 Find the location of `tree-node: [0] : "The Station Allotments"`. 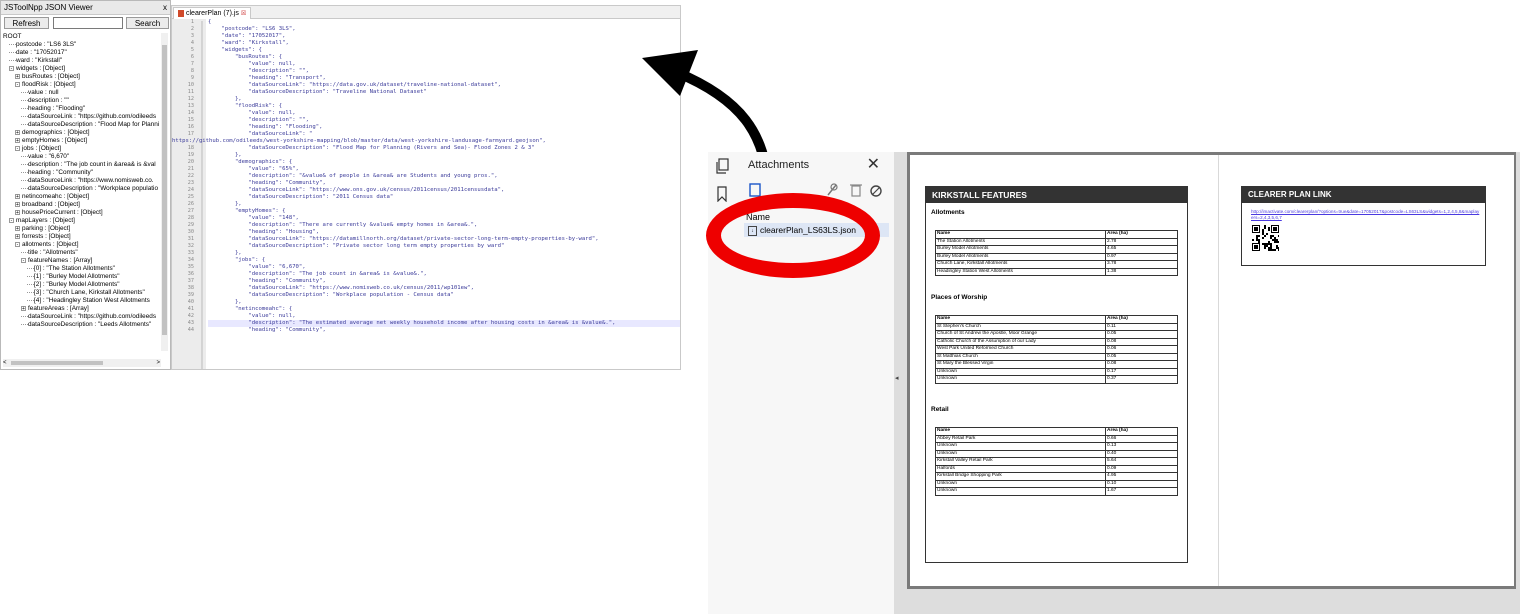

tree-node: [0] : "The Station Allotments" is located at coordinates (82, 269).